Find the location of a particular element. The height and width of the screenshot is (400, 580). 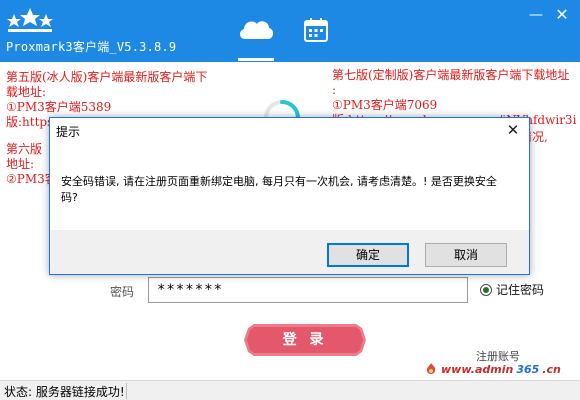

notice-left-lower: 第六版 地址: ②PM3客 is located at coordinates (28, 164).